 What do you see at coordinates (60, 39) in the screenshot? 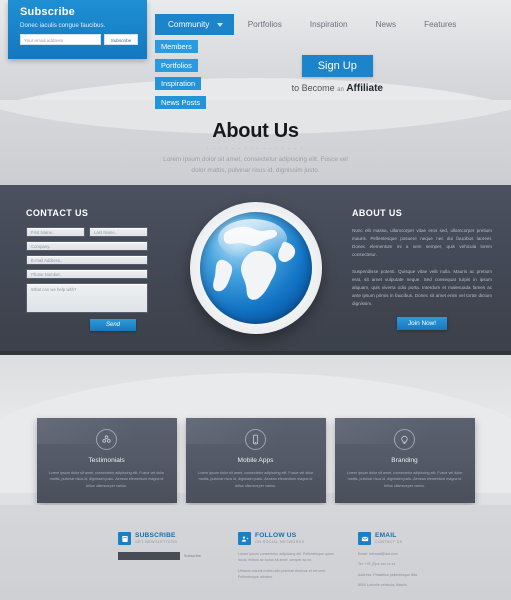
I see `subscribe-email-input: Your email address` at bounding box center [60, 39].